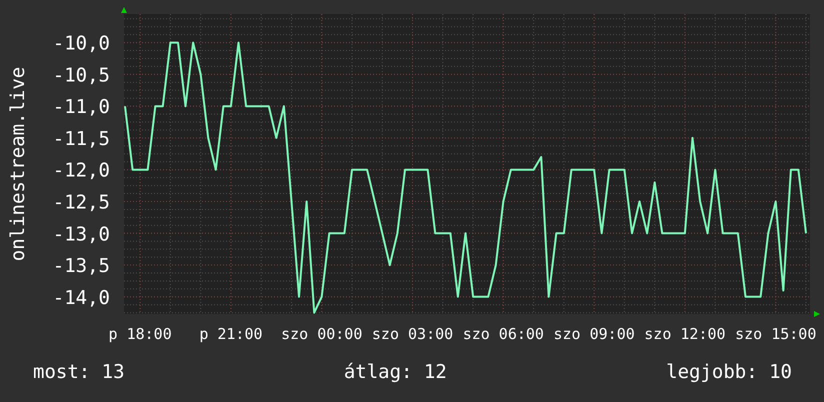 The image size is (824, 402). I want to click on x-tick-label: szo 03:00, so click(413, 334).